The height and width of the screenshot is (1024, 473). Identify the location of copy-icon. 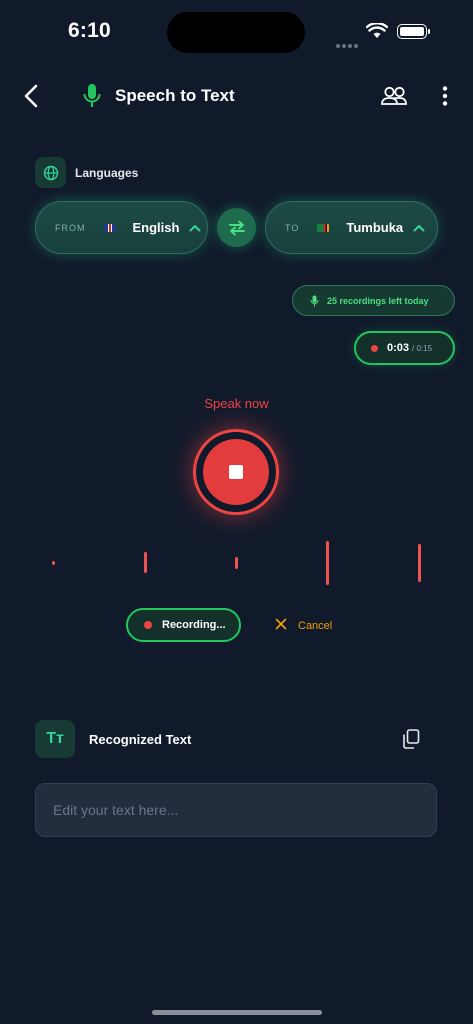
(411, 741).